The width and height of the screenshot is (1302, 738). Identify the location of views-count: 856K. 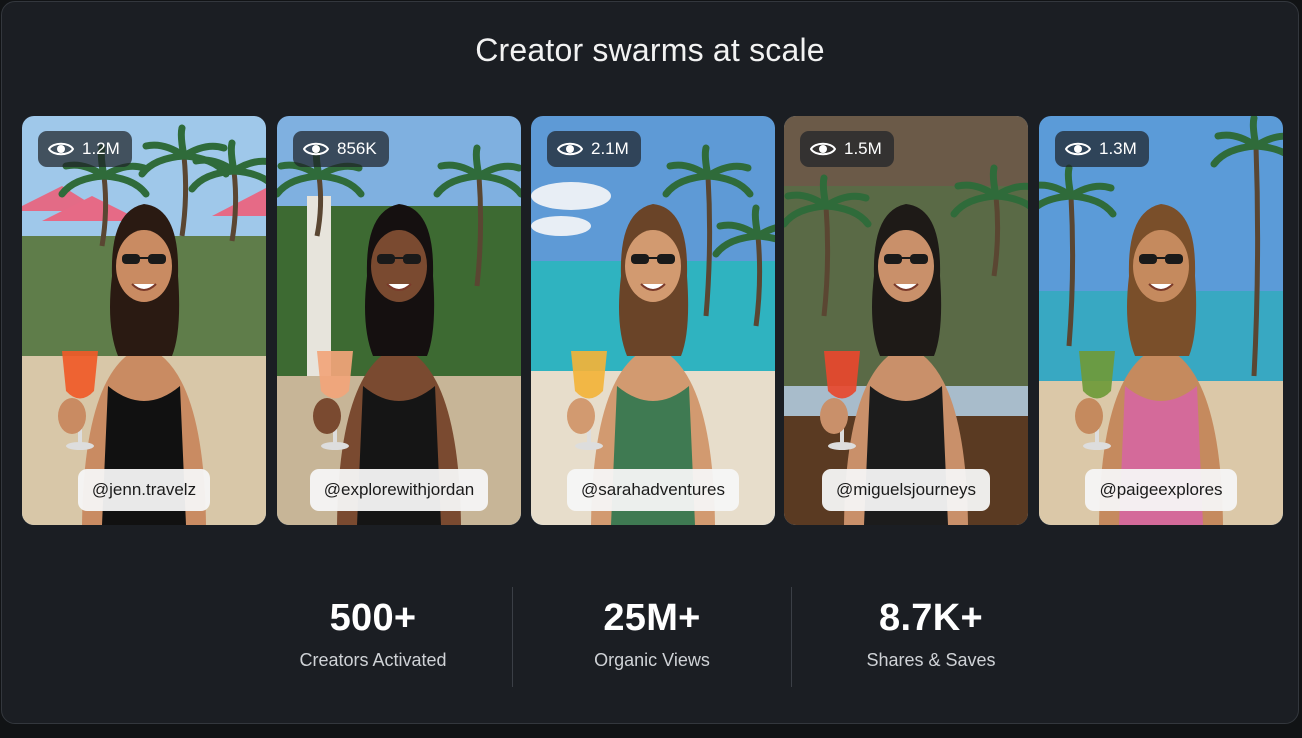
(357, 148).